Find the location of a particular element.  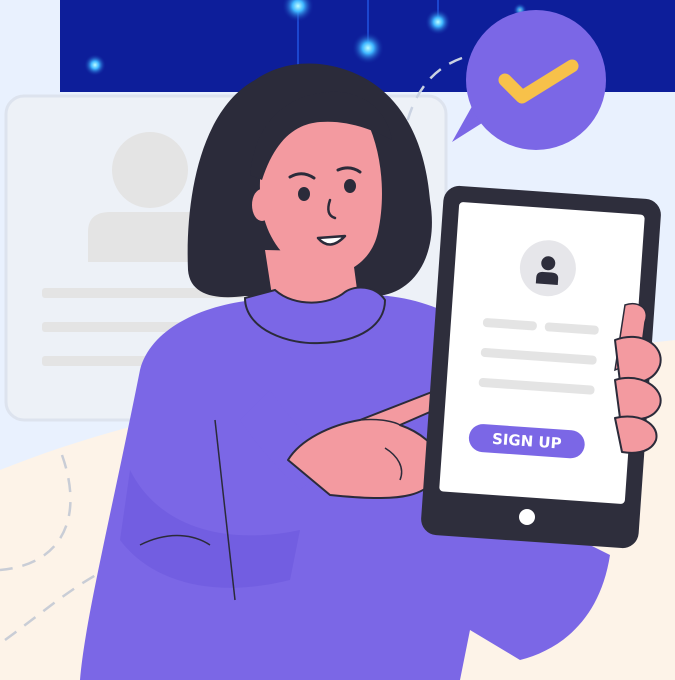

avatar-body is located at coordinates (547, 278).